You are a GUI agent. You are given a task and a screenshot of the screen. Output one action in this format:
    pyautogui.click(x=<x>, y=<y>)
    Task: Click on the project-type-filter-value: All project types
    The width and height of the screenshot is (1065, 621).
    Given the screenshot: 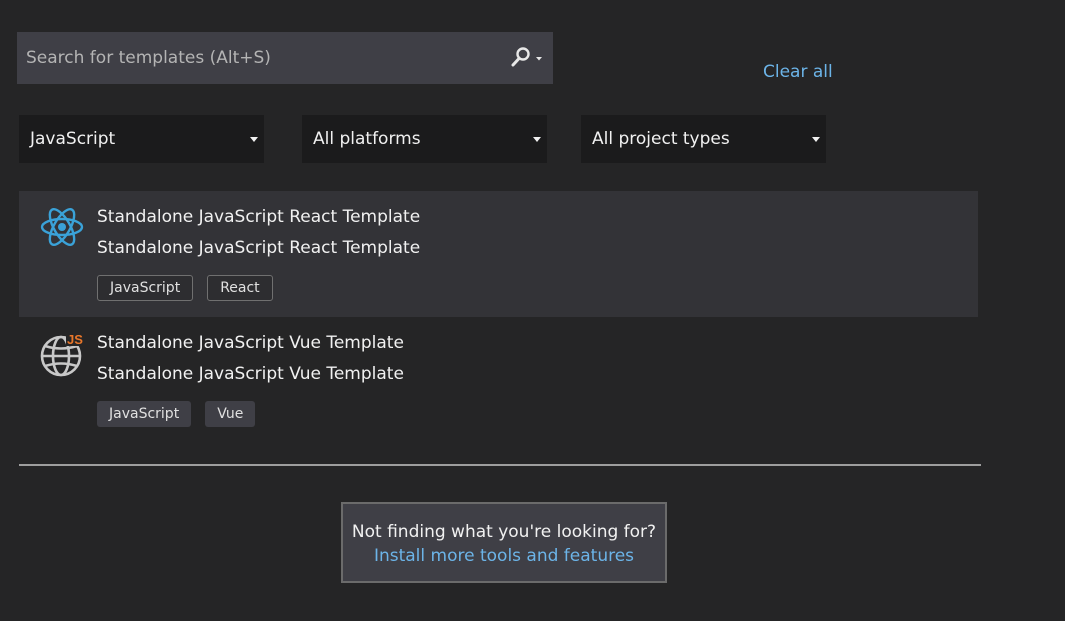 What is the action you would take?
    pyautogui.click(x=661, y=139)
    